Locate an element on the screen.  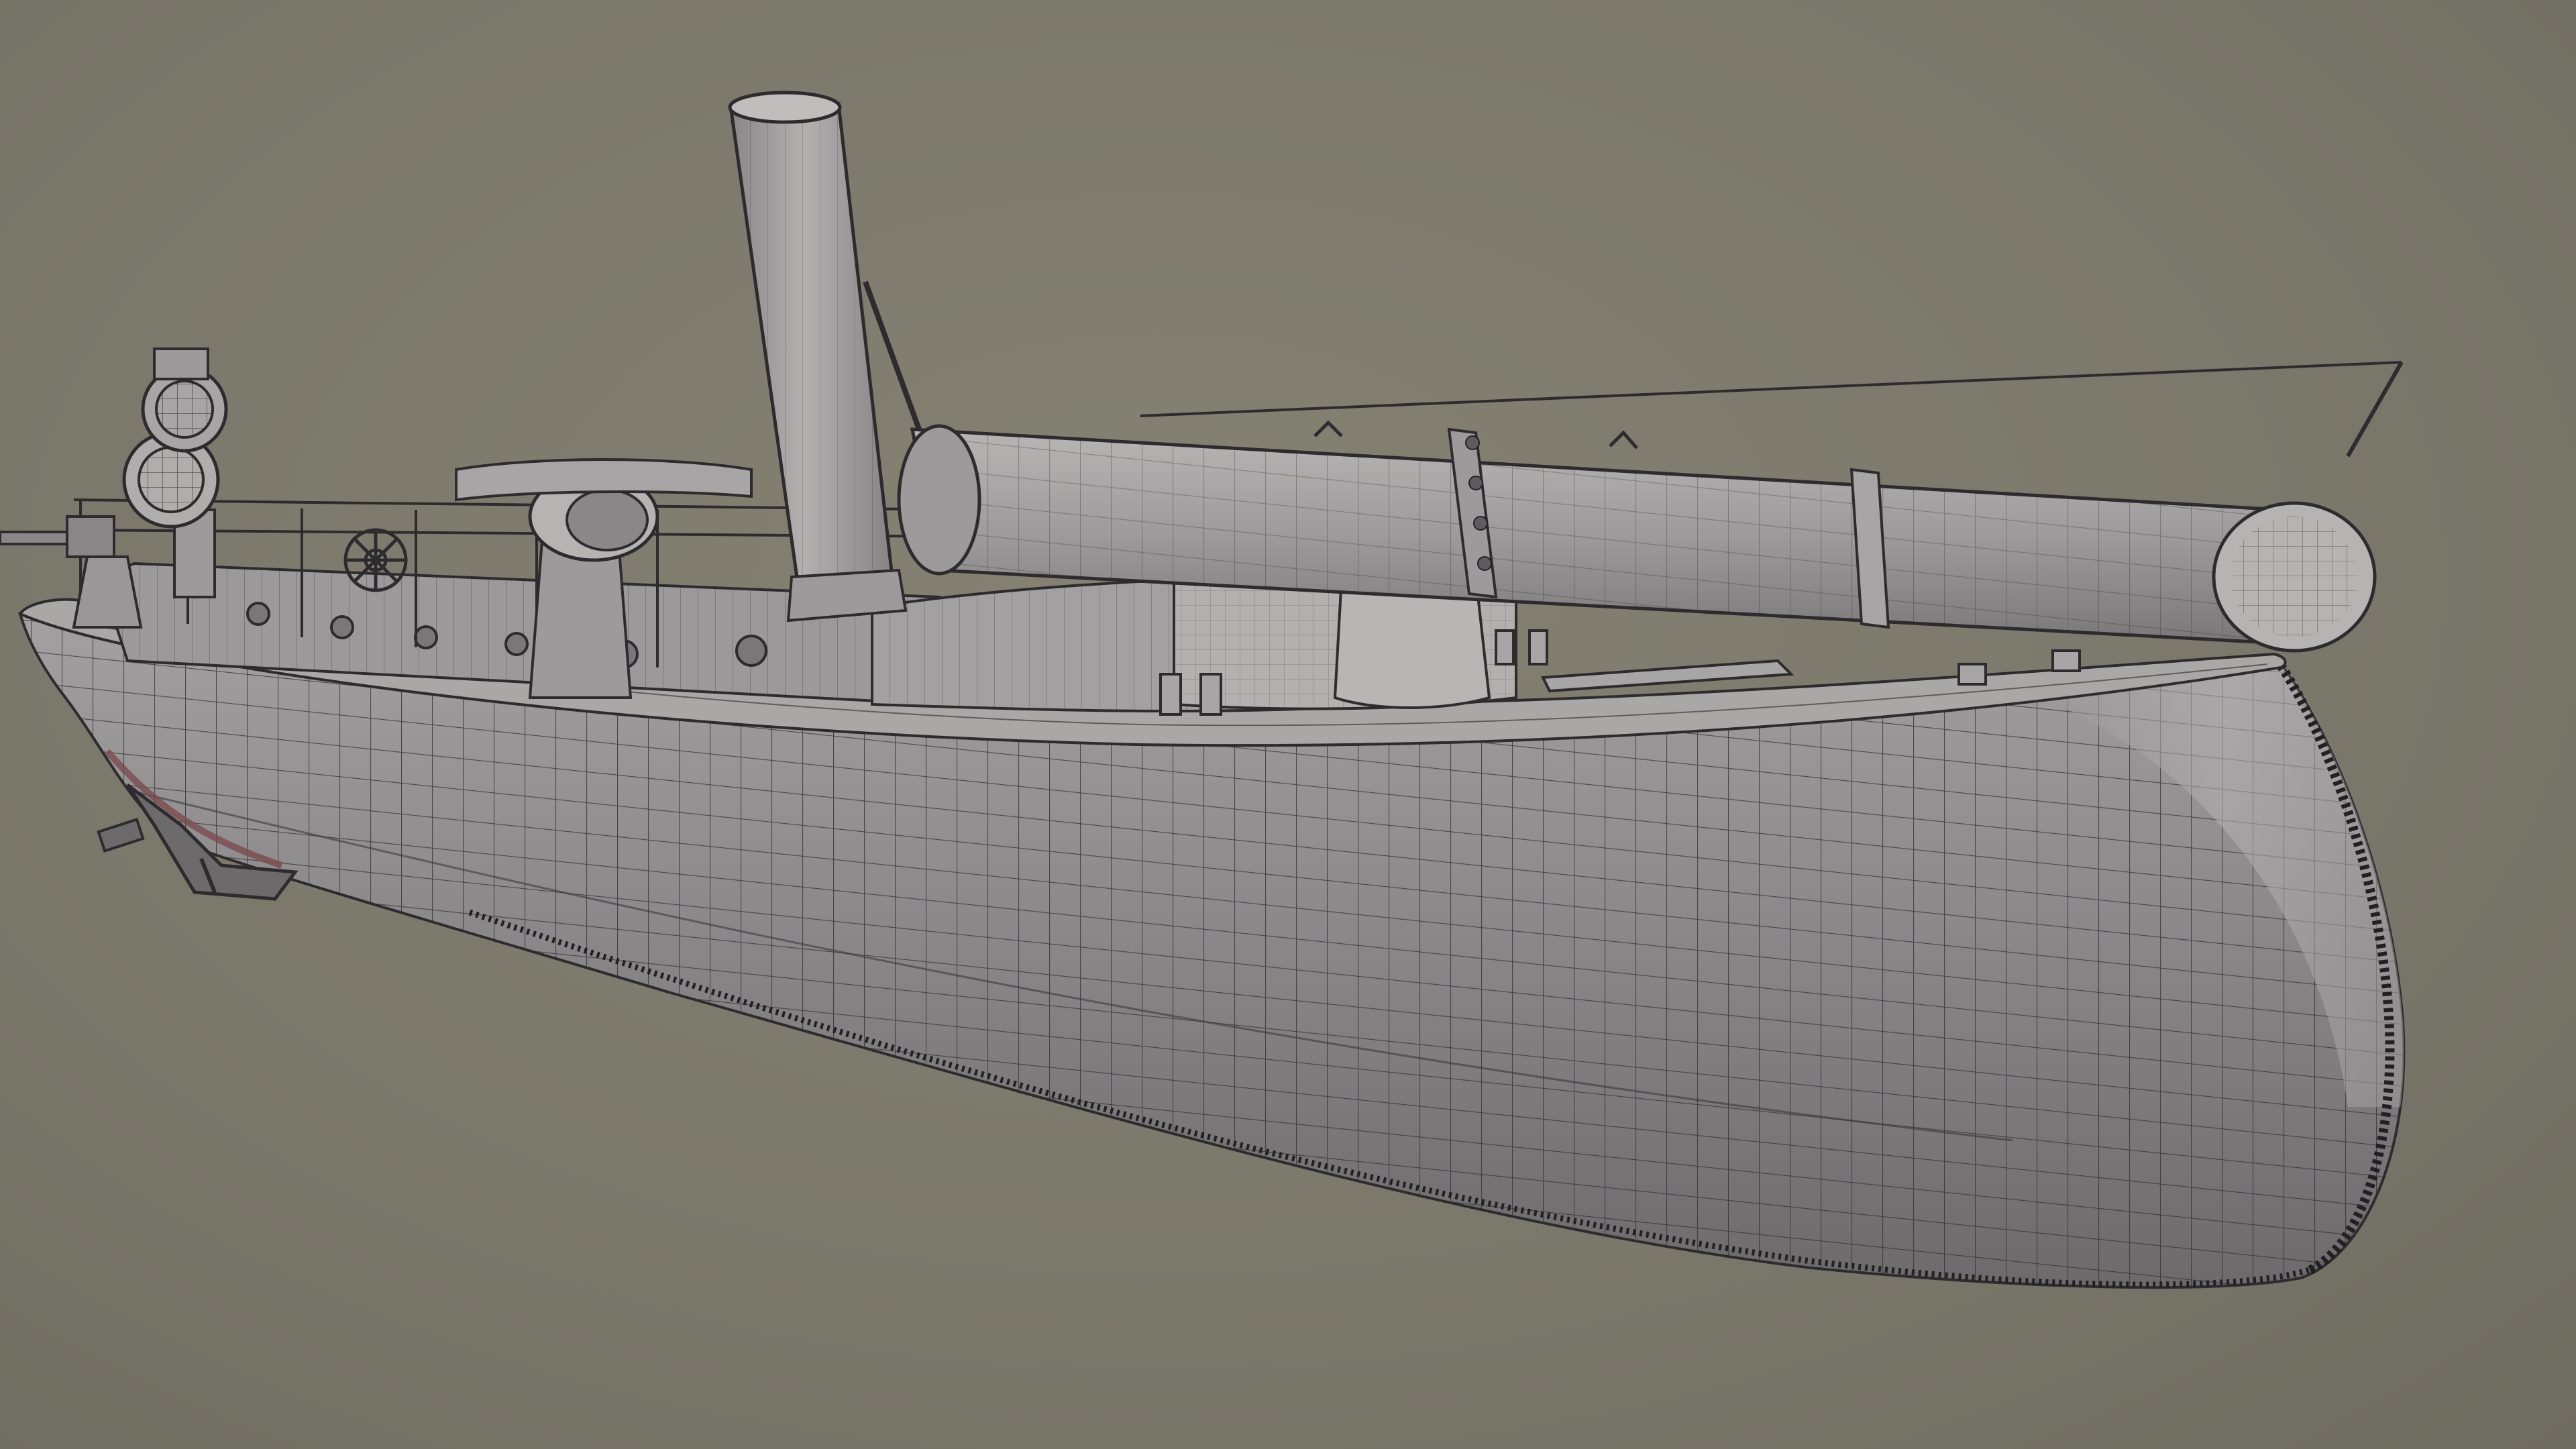
steering-wheel is located at coordinates (375, 560).